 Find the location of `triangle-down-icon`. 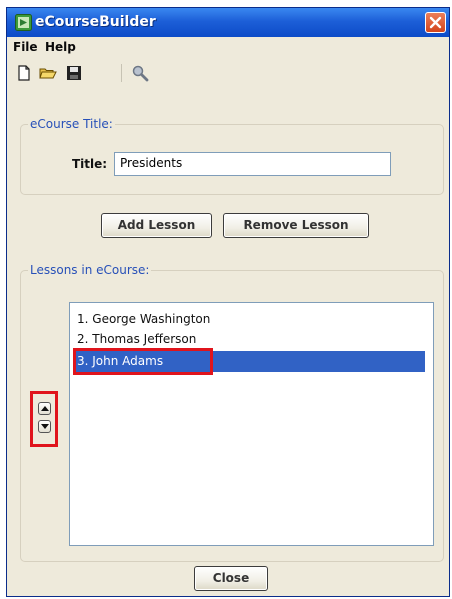

triangle-down-icon is located at coordinates (45, 426).